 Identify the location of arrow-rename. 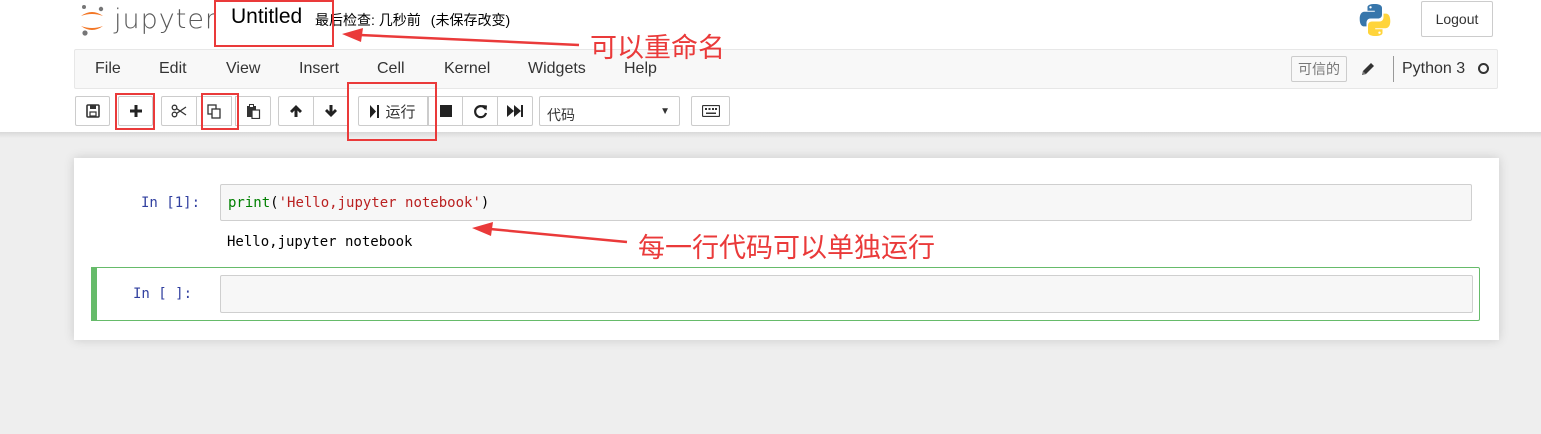
(461, 37).